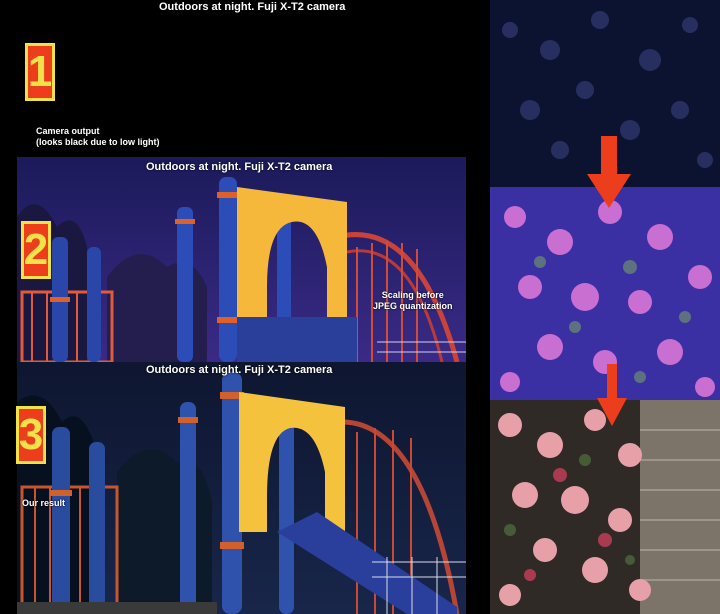  I want to click on panel-1-title: Outdoors at night. Fuji X-T2 camera, so click(252, 7).